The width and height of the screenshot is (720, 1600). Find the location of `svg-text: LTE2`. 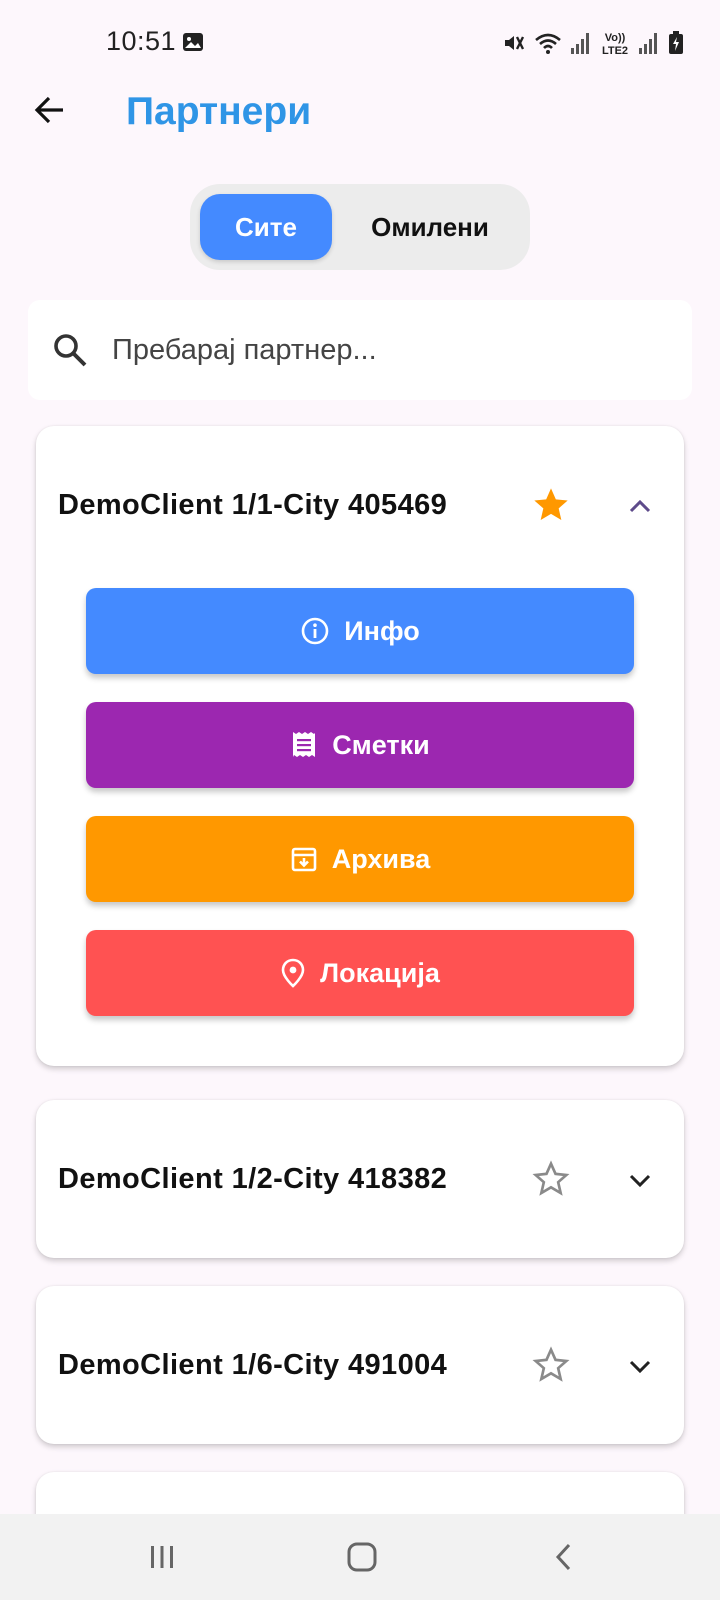

svg-text: LTE2 is located at coordinates (615, 50).